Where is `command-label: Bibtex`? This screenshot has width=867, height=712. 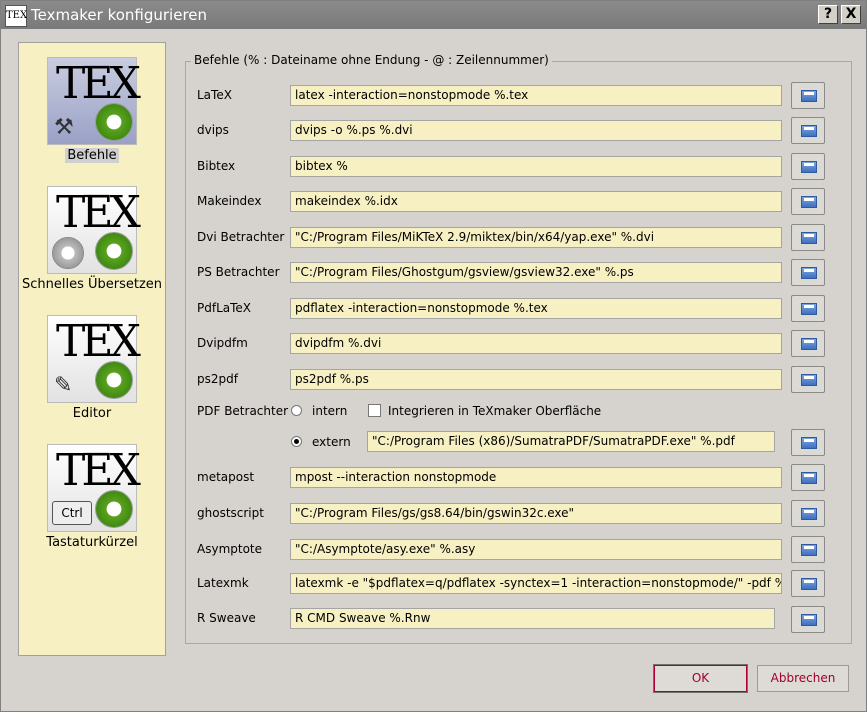 command-label: Bibtex is located at coordinates (216, 166).